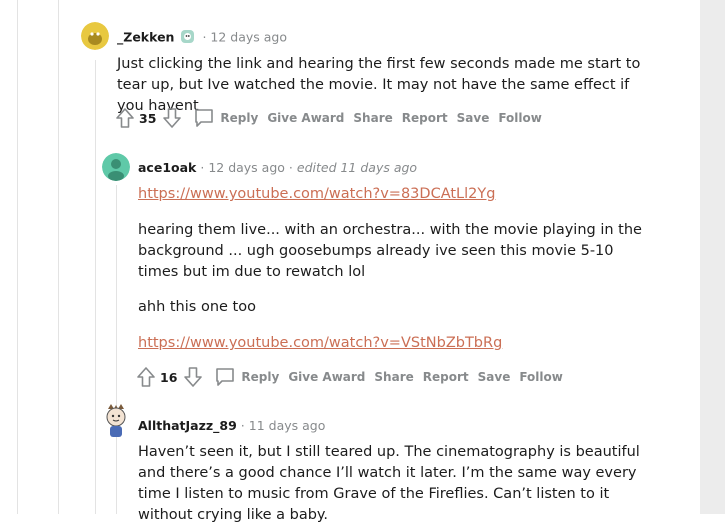 The width and height of the screenshot is (725, 526). I want to click on comment-meta: AllthatJazz_89 · 11 days ago, so click(231, 425).